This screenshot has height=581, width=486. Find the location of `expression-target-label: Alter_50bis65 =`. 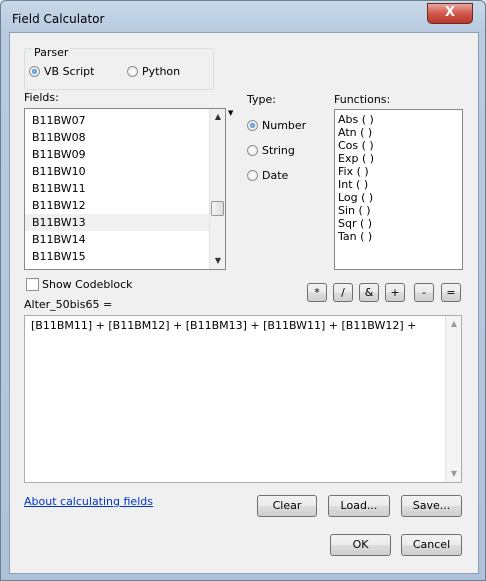

expression-target-label: Alter_50bis65 = is located at coordinates (68, 304).